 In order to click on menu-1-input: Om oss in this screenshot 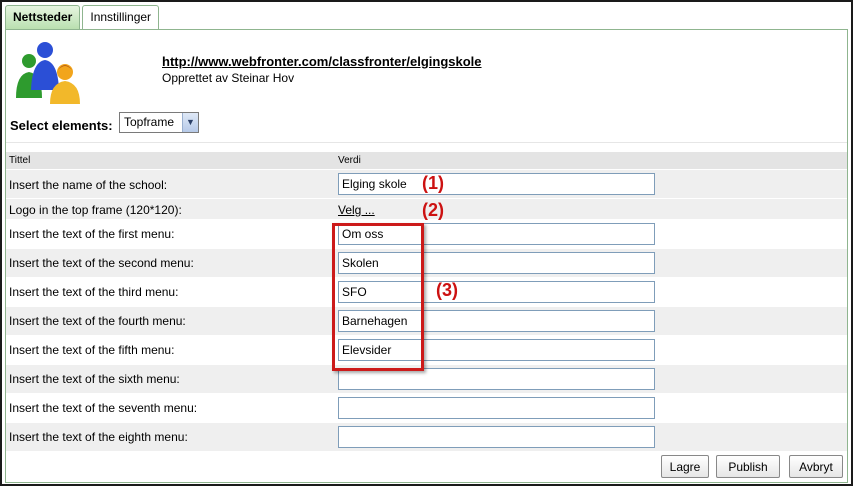, I will do `click(496, 234)`.